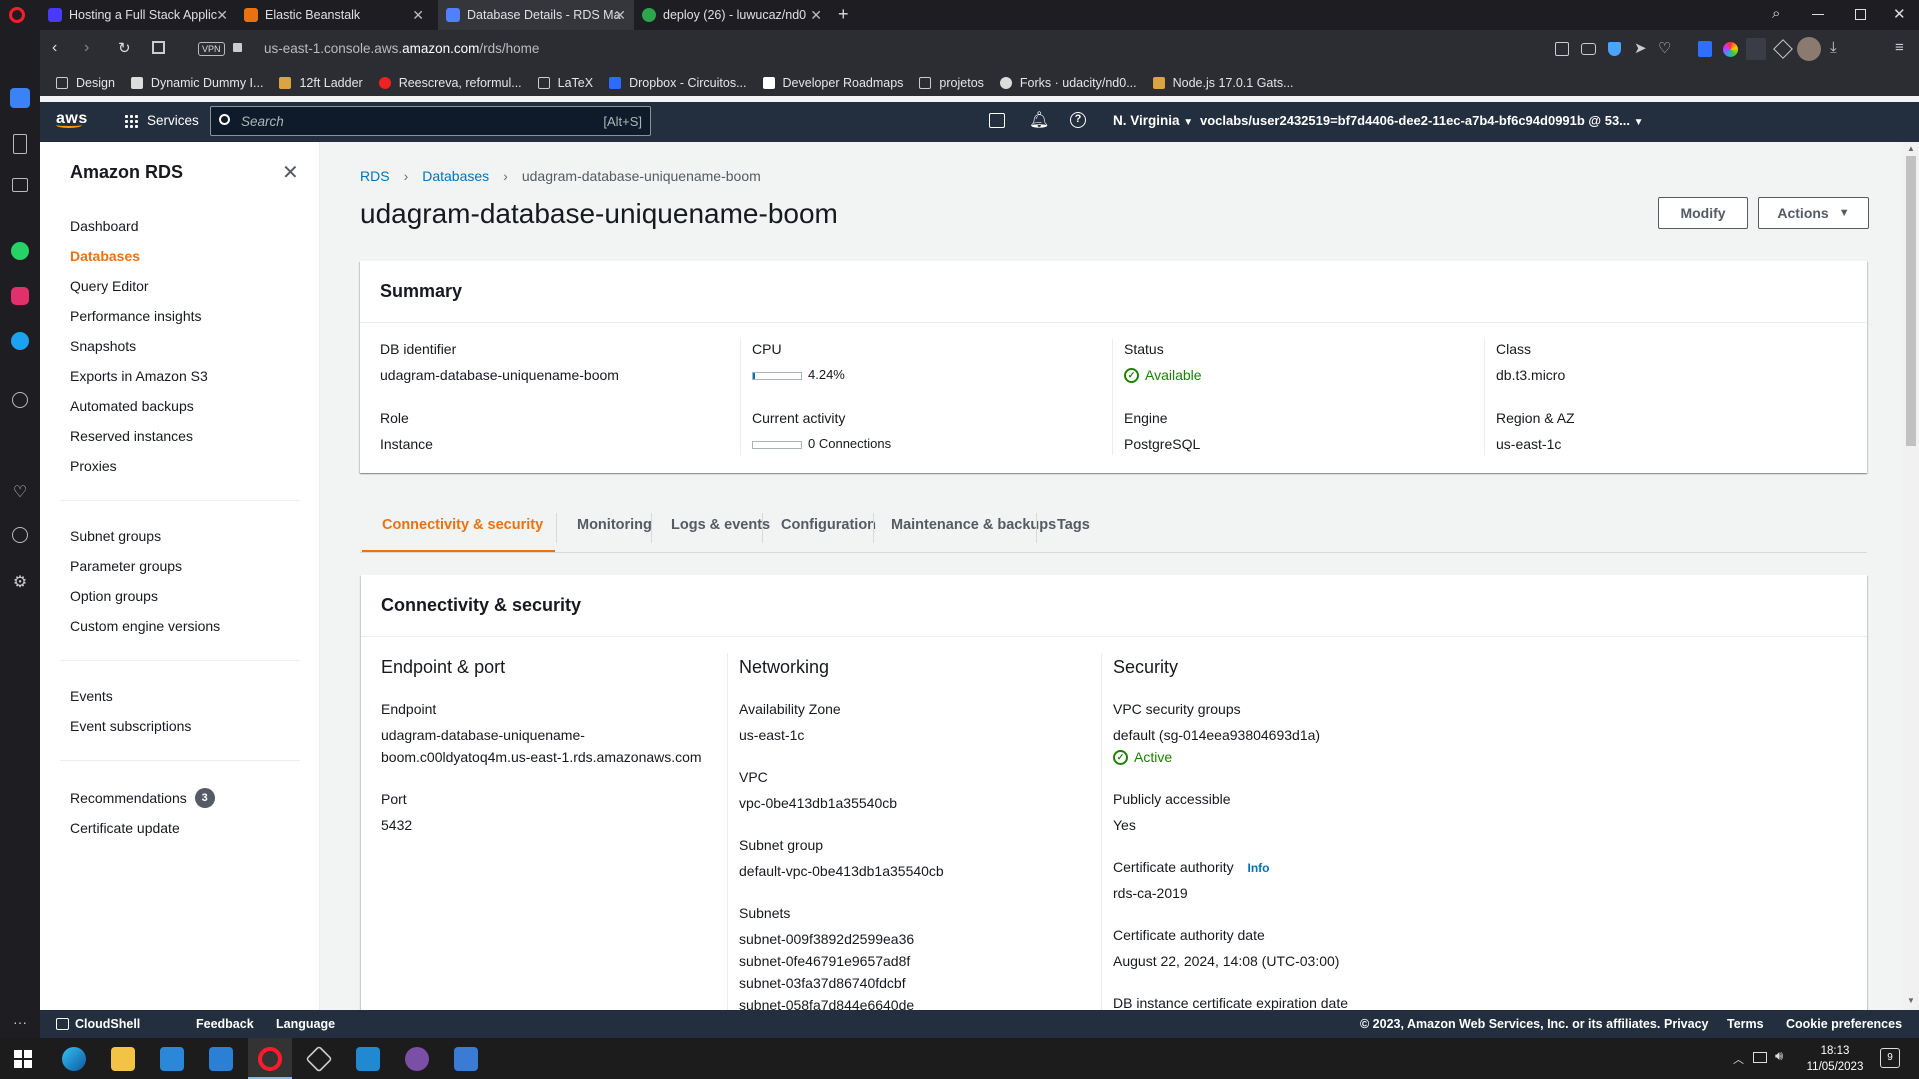 The height and width of the screenshot is (1079, 1919). I want to click on nav-item-automated-backups: Automated backups, so click(132, 406).